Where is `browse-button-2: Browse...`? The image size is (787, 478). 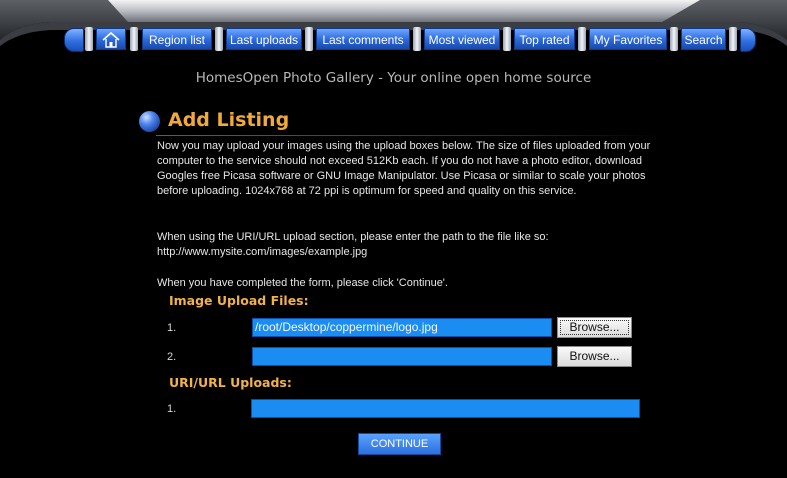 browse-button-2: Browse... is located at coordinates (594, 356).